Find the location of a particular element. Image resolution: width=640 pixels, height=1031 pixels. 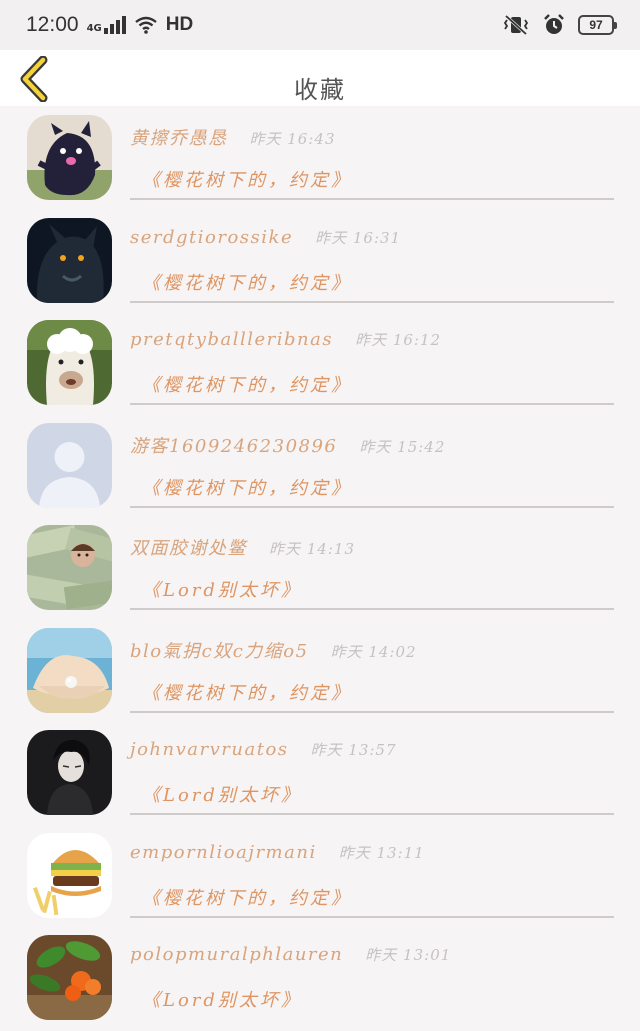

item-header: 双面胶谢处鳖 昨天 14:13 is located at coordinates (242, 547).